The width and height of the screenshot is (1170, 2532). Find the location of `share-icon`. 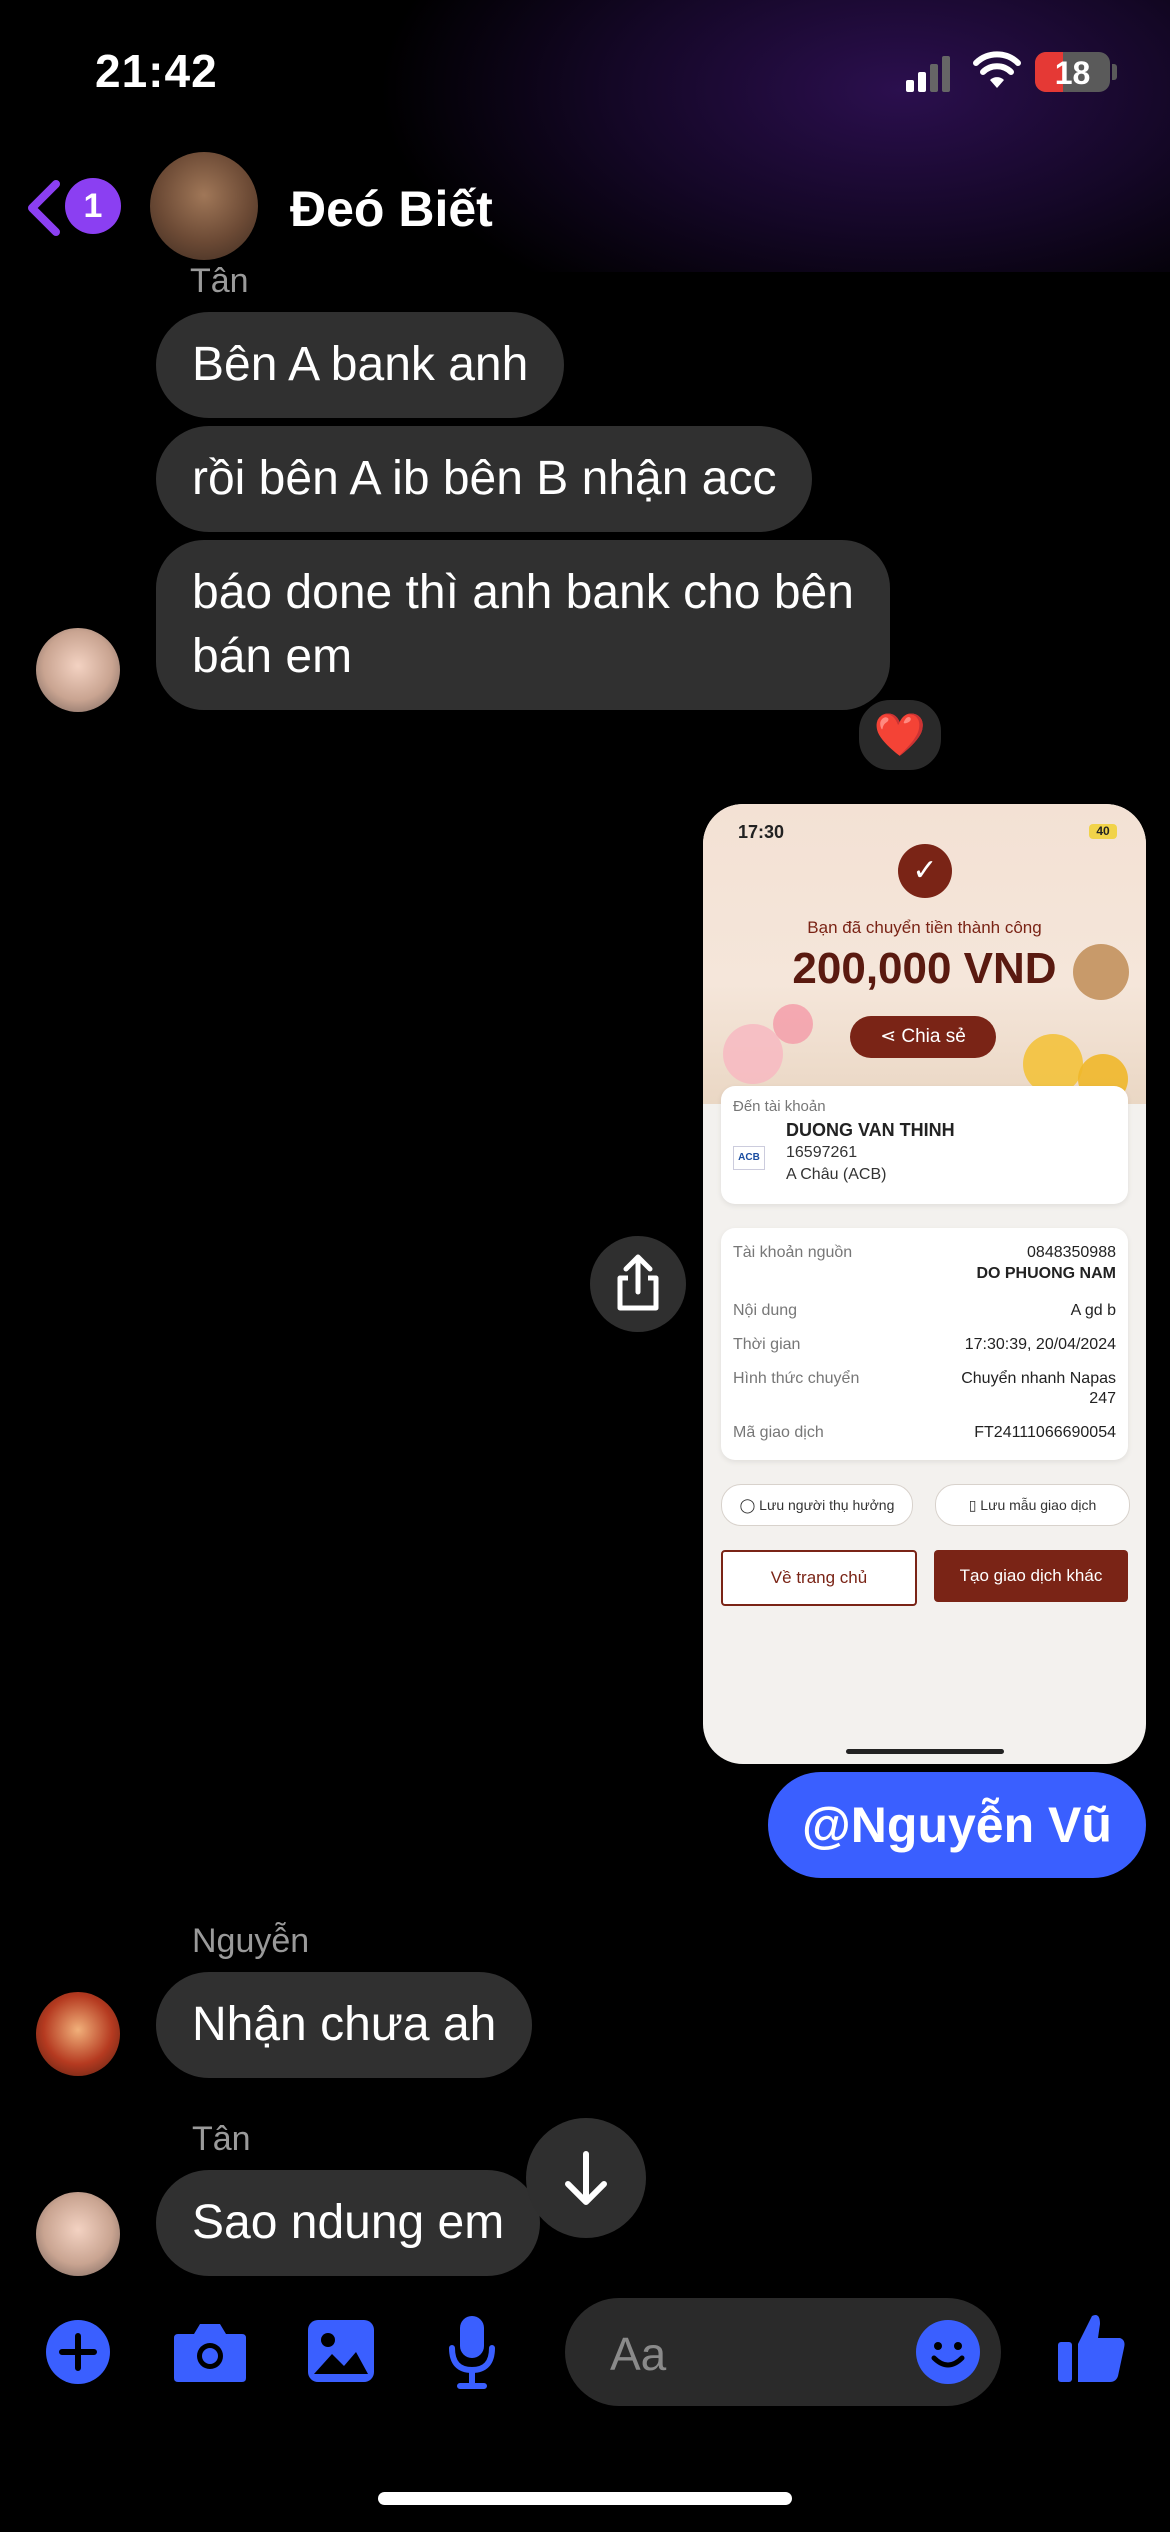

share-icon is located at coordinates (638, 1282).